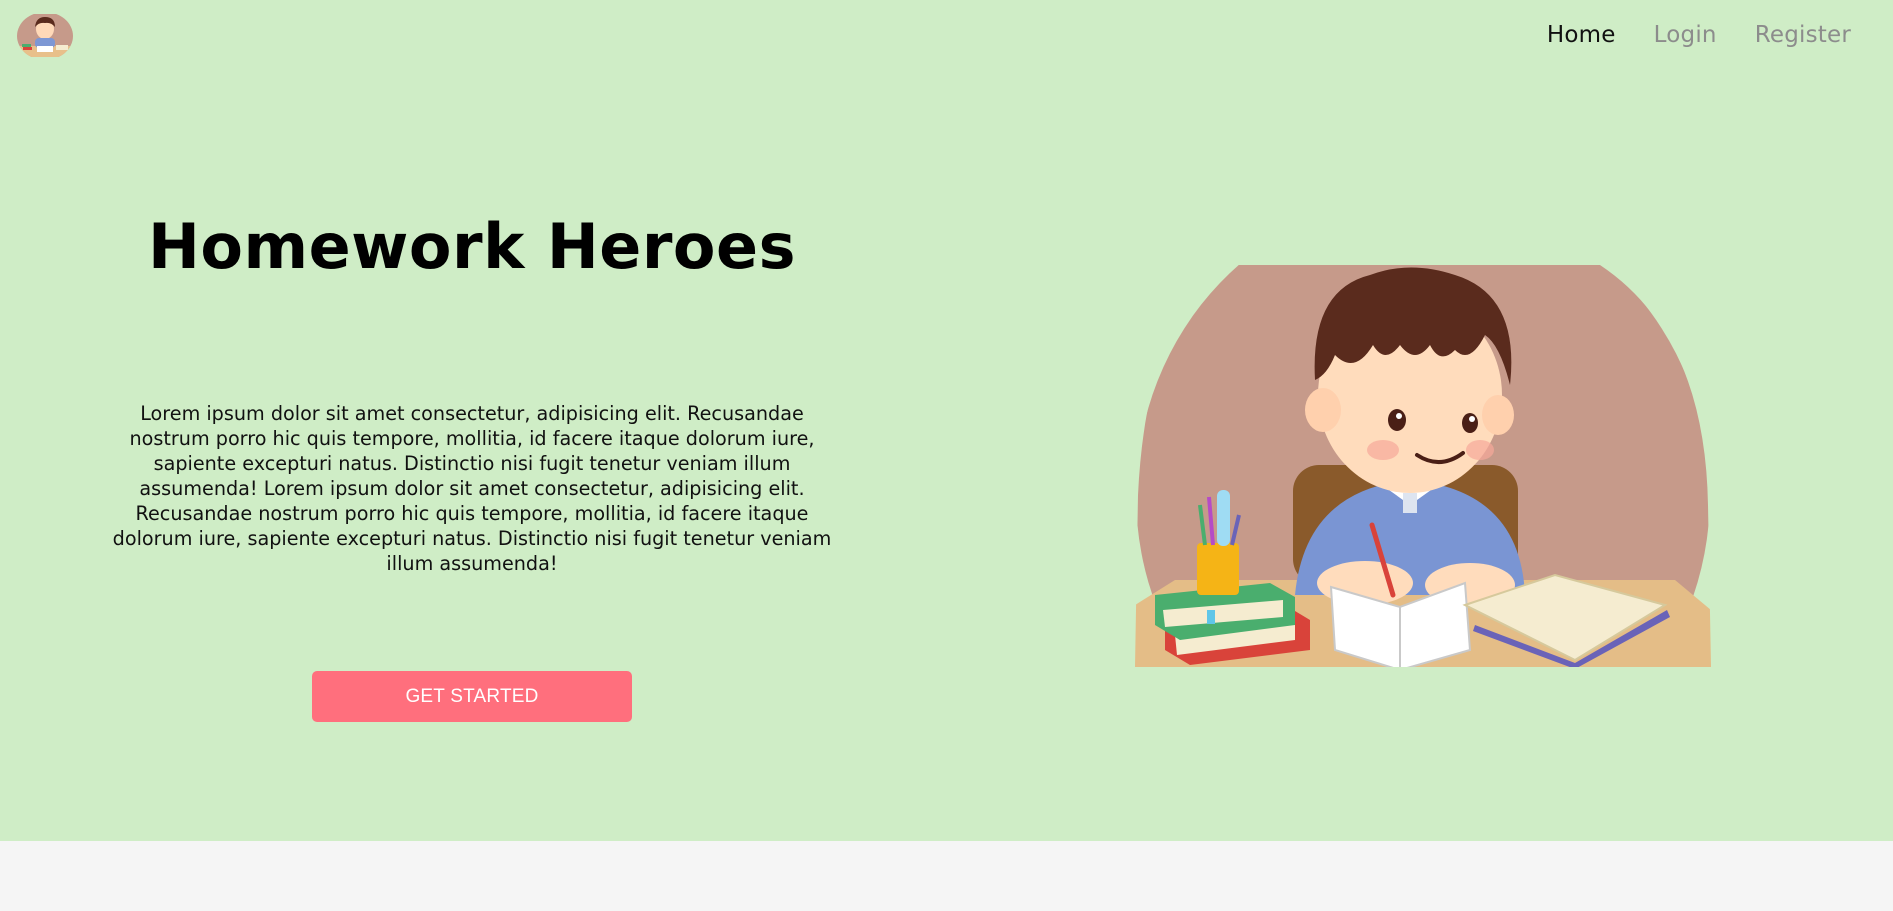 Image resolution: width=1893 pixels, height=911 pixels. What do you see at coordinates (946, 876) in the screenshot?
I see `page-footer-strip` at bounding box center [946, 876].